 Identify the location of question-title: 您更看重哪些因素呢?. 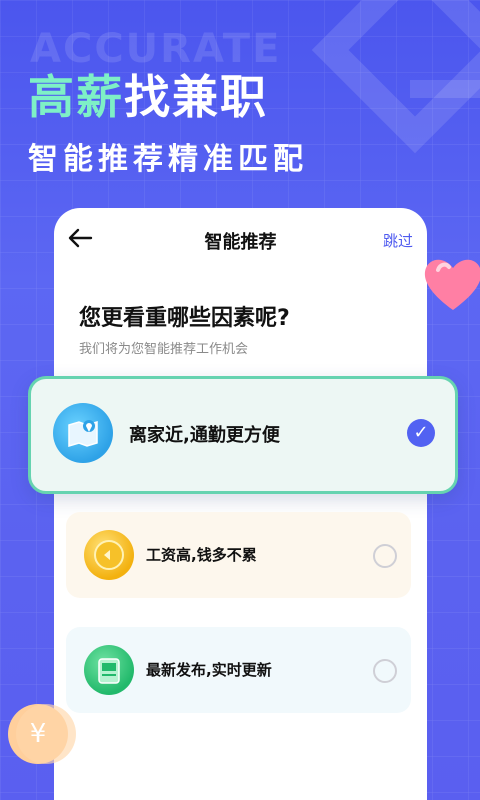
(184, 318).